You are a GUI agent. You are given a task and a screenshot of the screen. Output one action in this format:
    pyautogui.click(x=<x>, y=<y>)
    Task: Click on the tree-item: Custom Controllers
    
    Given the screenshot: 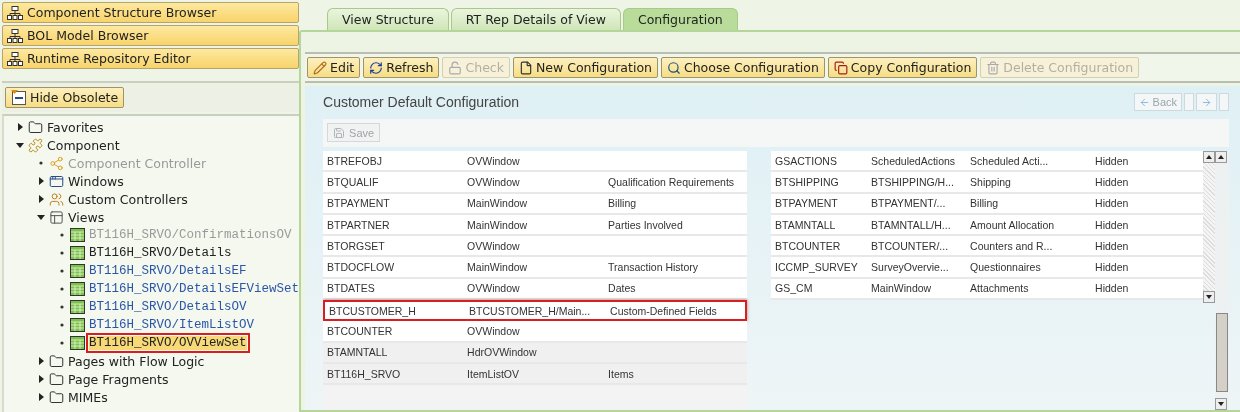 What is the action you would take?
    pyautogui.click(x=128, y=199)
    